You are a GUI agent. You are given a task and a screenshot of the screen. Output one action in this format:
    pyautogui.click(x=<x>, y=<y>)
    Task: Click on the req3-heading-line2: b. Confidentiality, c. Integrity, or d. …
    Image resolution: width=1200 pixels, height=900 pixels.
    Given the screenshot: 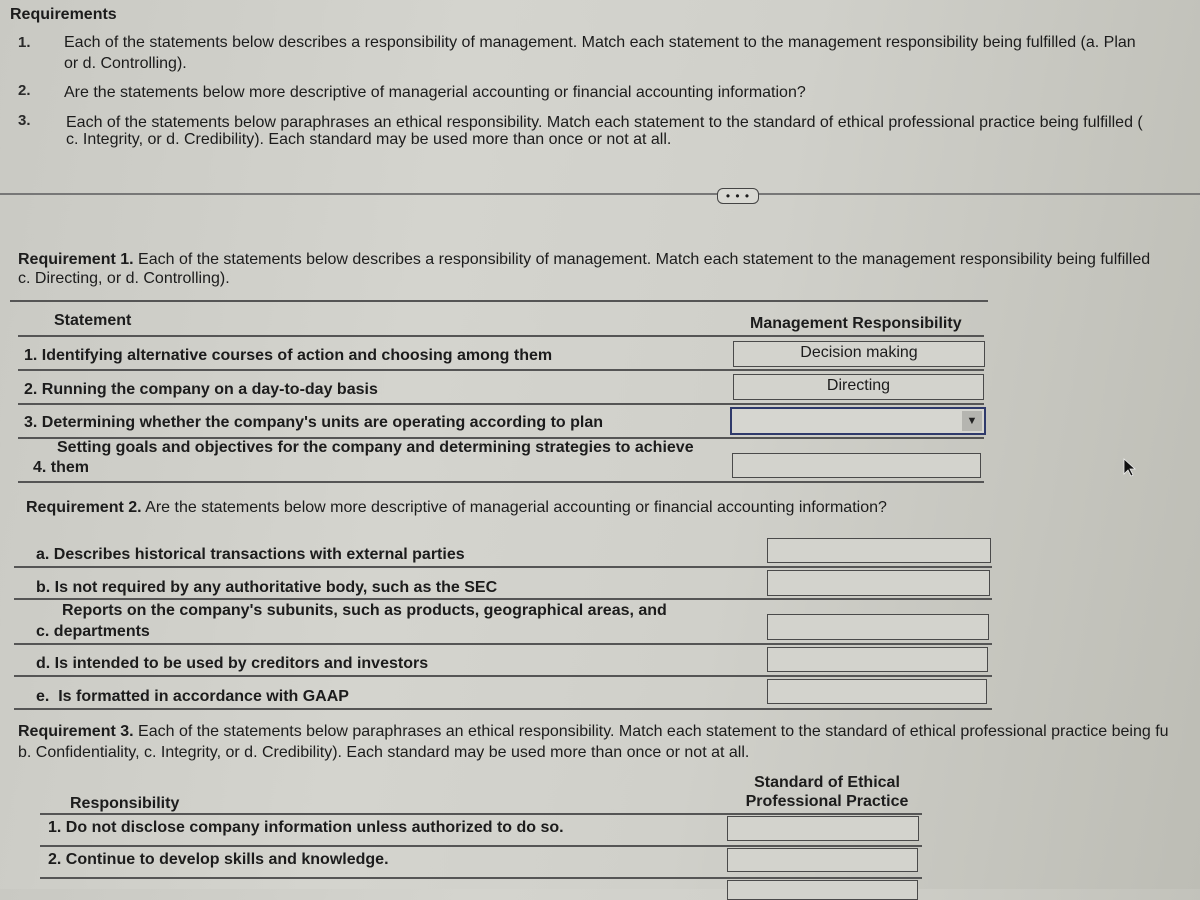 What is the action you would take?
    pyautogui.click(x=384, y=752)
    